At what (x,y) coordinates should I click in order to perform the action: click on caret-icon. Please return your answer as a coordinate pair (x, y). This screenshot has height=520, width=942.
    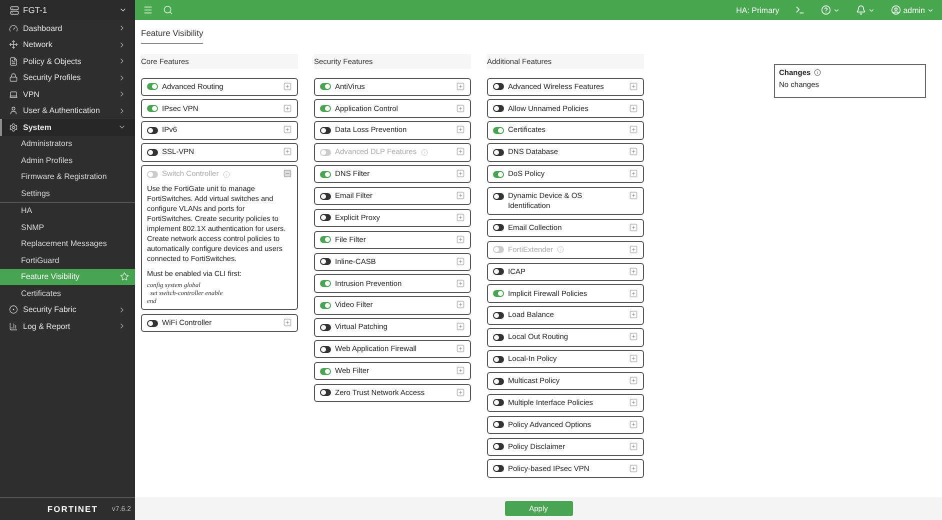
    Looking at the image, I should click on (123, 10).